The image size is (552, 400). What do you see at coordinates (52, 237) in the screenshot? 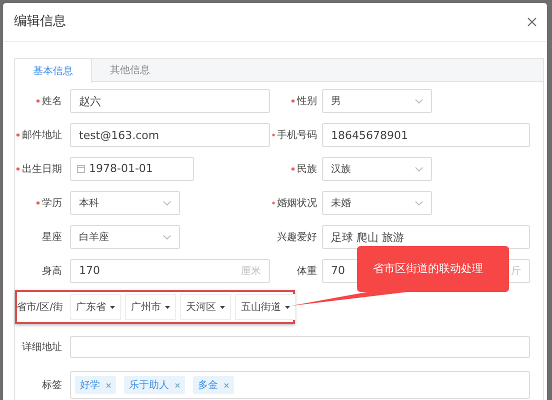
I see `field-label: 星座` at bounding box center [52, 237].